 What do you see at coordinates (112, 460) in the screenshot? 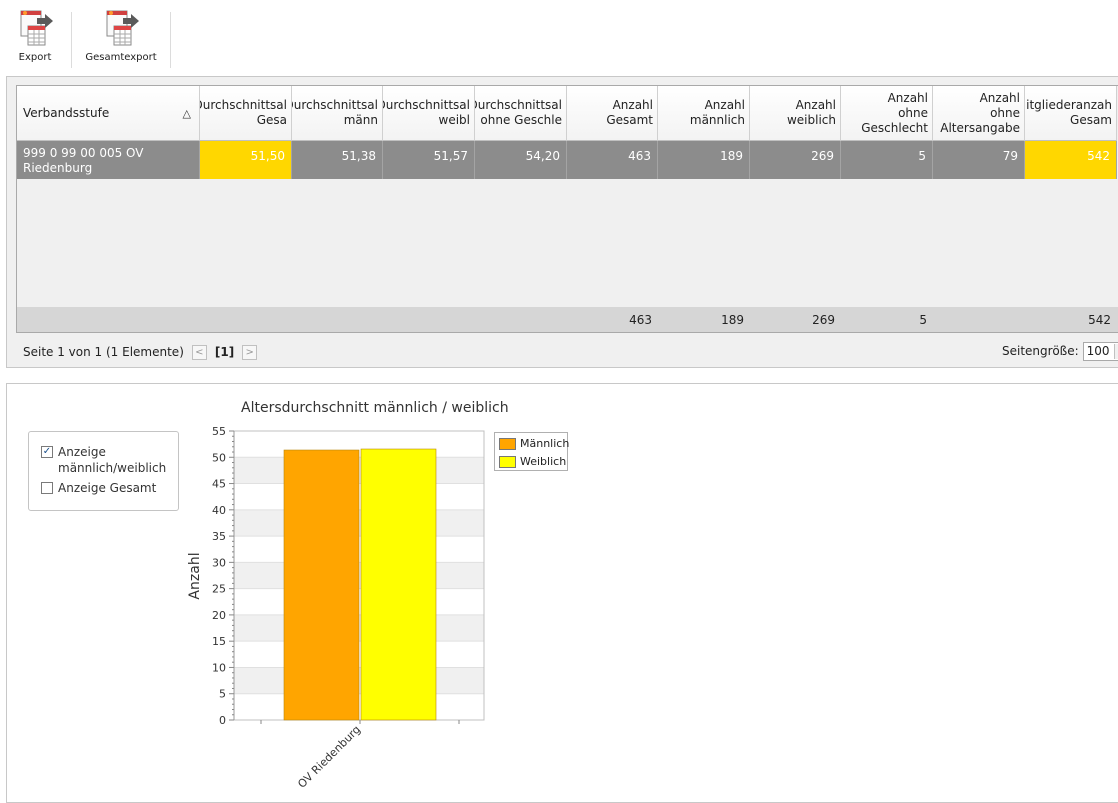
I see `option-show-male-female-label: Anzeige männlich/weiblich` at bounding box center [112, 460].